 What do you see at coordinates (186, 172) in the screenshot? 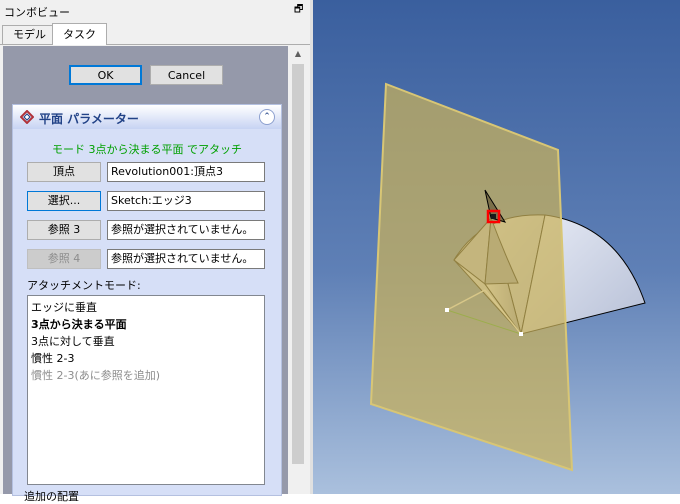
I see `reference-1-field: Revolution001:頂点3` at bounding box center [186, 172].